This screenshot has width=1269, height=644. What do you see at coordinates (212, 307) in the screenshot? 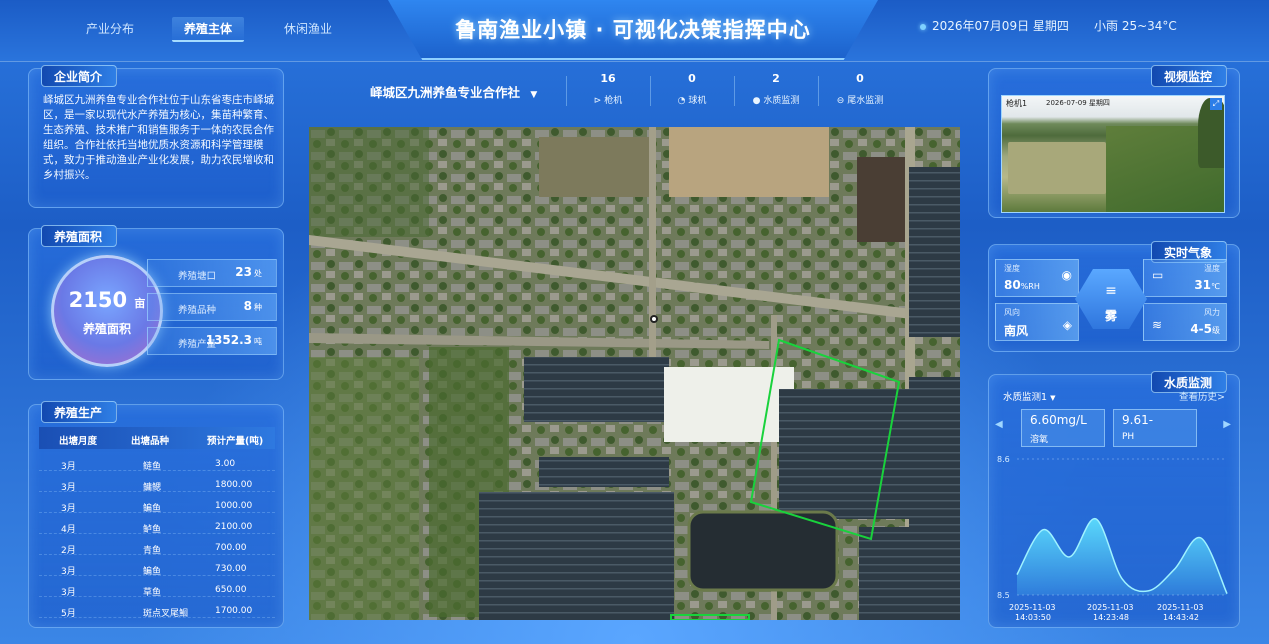
I see `stat-row-species: 养殖品种 8种` at bounding box center [212, 307].